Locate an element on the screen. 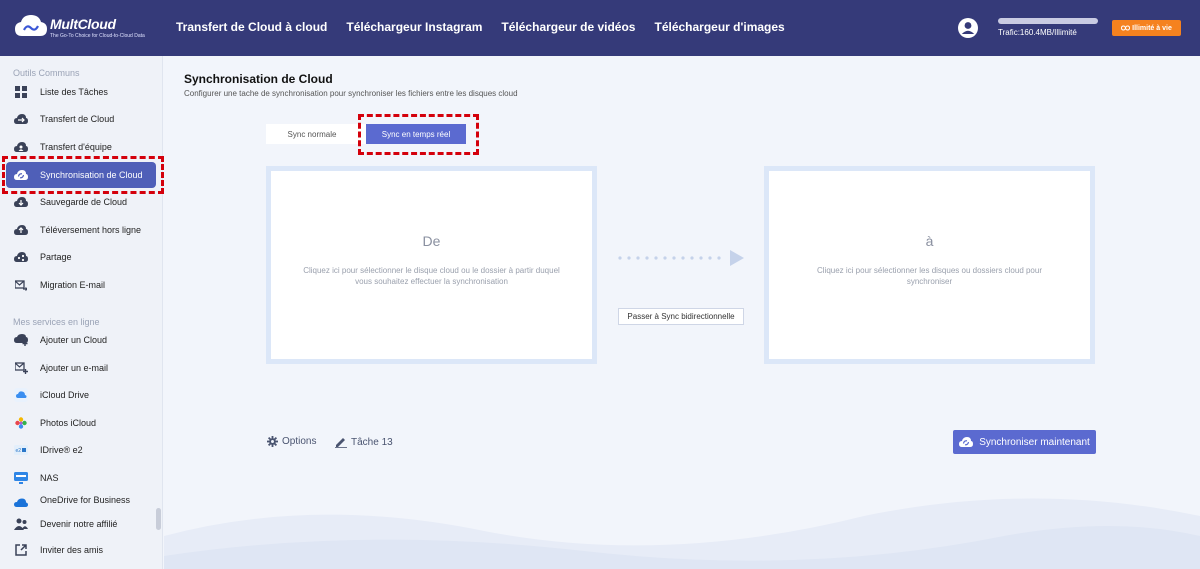  sidebar-item-cloud-transfer: Transfert de Cloud is located at coordinates (81, 119).